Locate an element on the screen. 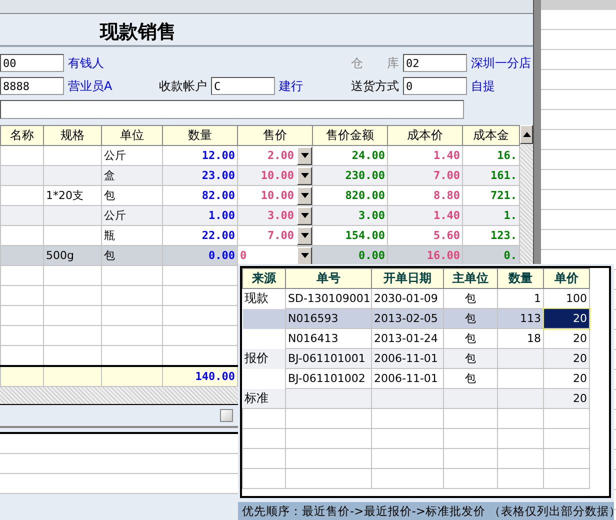  column-header: 成本金 is located at coordinates (491, 136).